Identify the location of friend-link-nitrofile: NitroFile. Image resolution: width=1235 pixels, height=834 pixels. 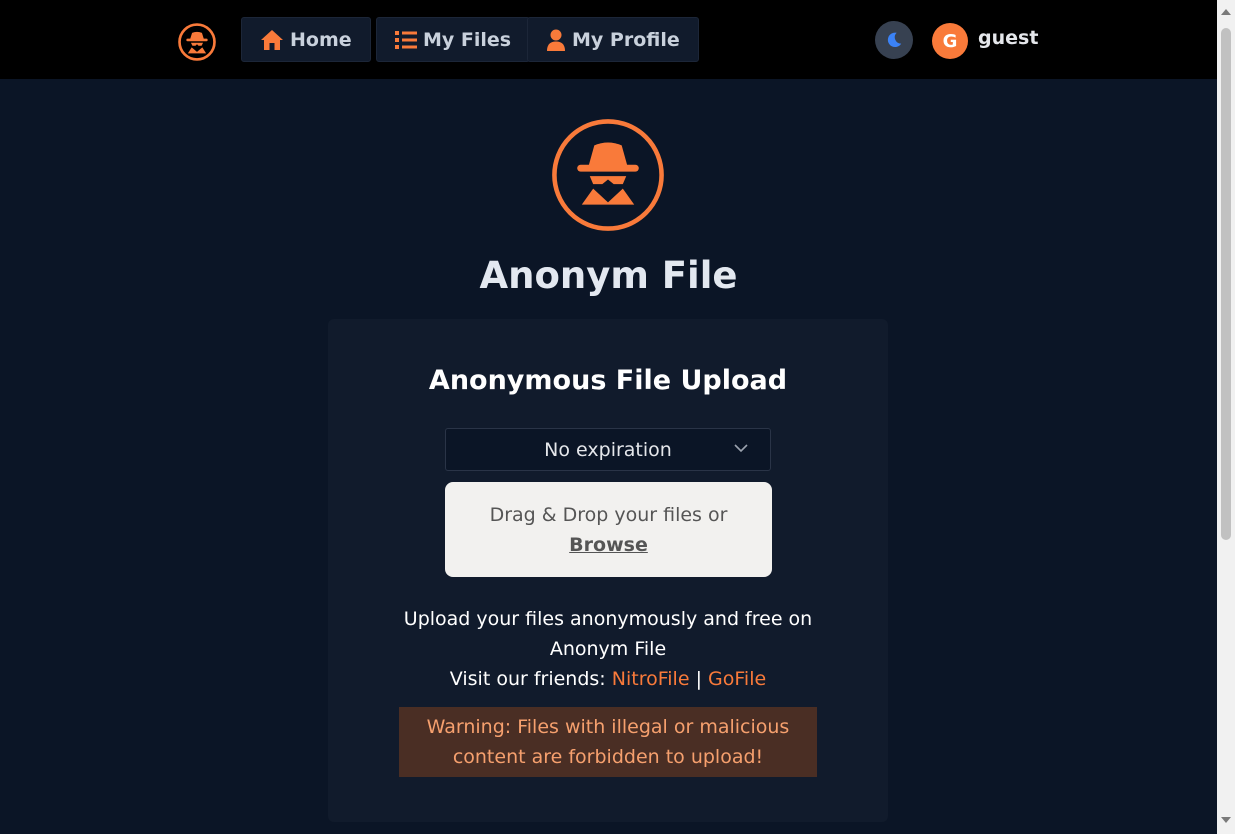
(651, 679).